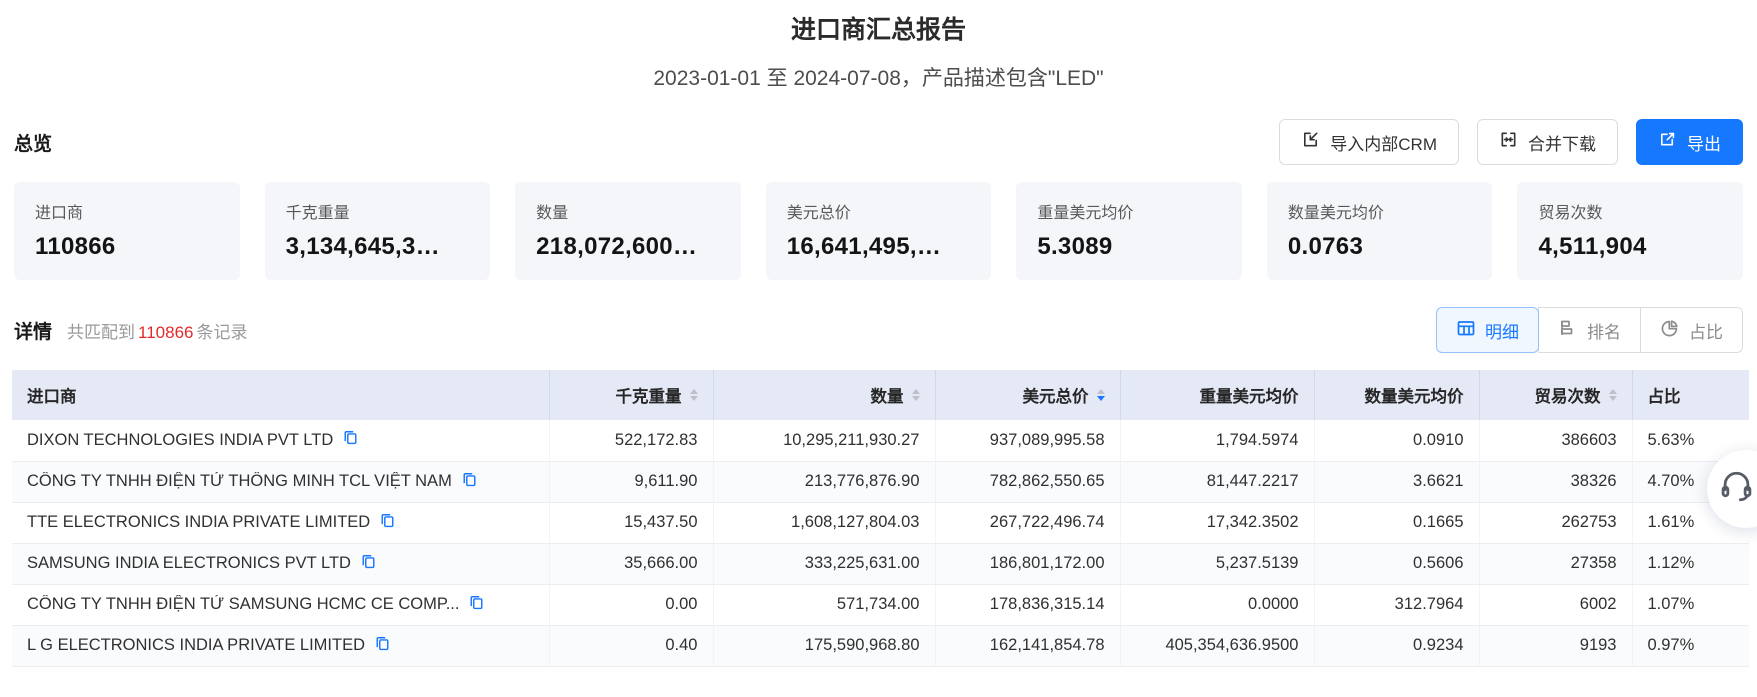 This screenshot has width=1757, height=697. I want to click on cell-quantity: 175,590,968.80, so click(824, 646).